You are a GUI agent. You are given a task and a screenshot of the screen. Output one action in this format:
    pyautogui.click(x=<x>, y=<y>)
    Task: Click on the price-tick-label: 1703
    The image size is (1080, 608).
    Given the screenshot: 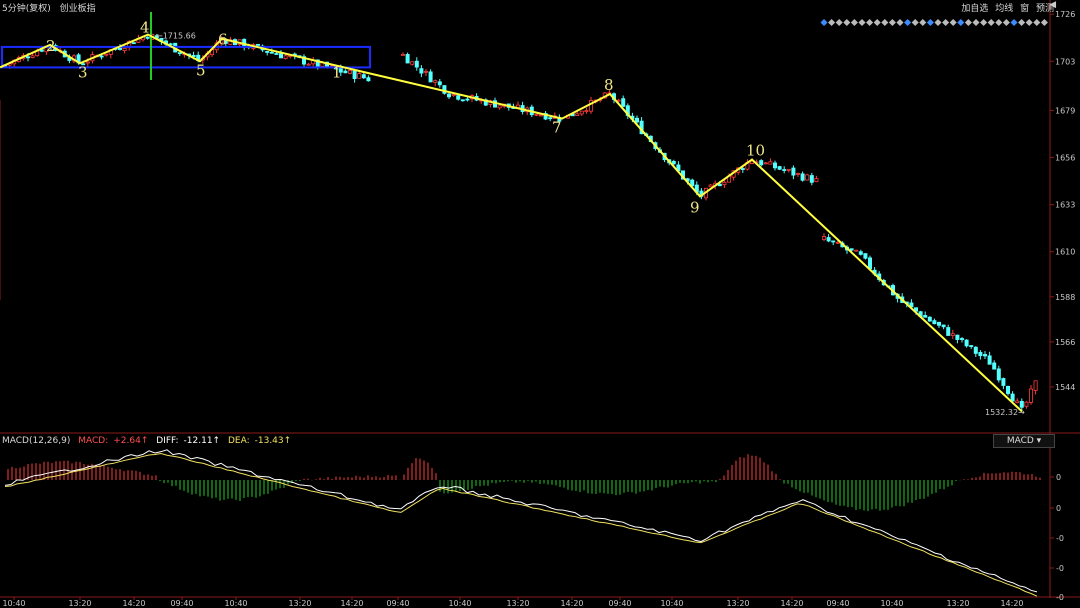 What is the action you would take?
    pyautogui.click(x=1065, y=61)
    